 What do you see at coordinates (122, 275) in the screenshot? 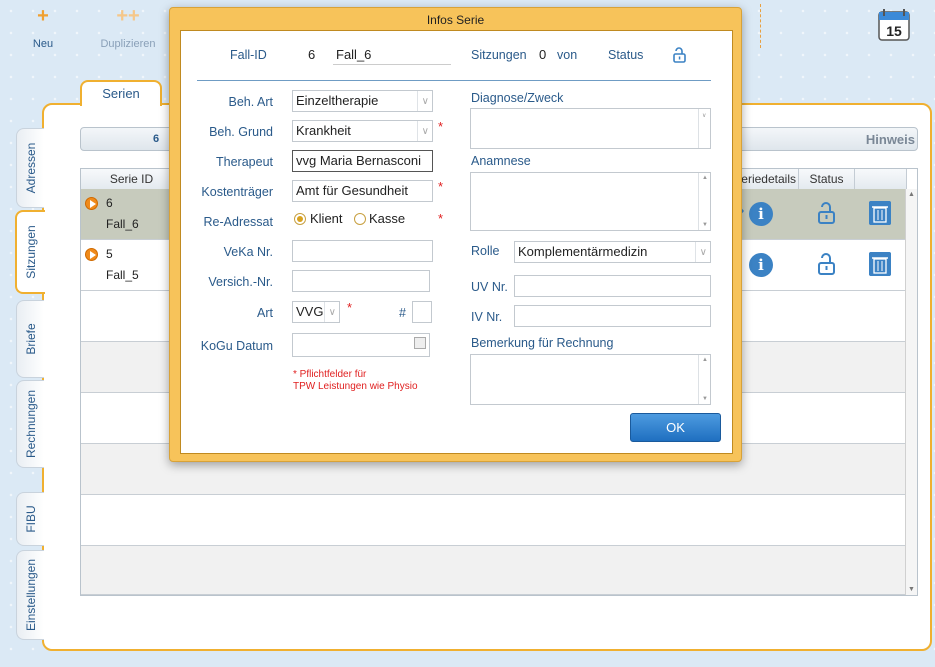
I see `row-name: Fall_5` at bounding box center [122, 275].